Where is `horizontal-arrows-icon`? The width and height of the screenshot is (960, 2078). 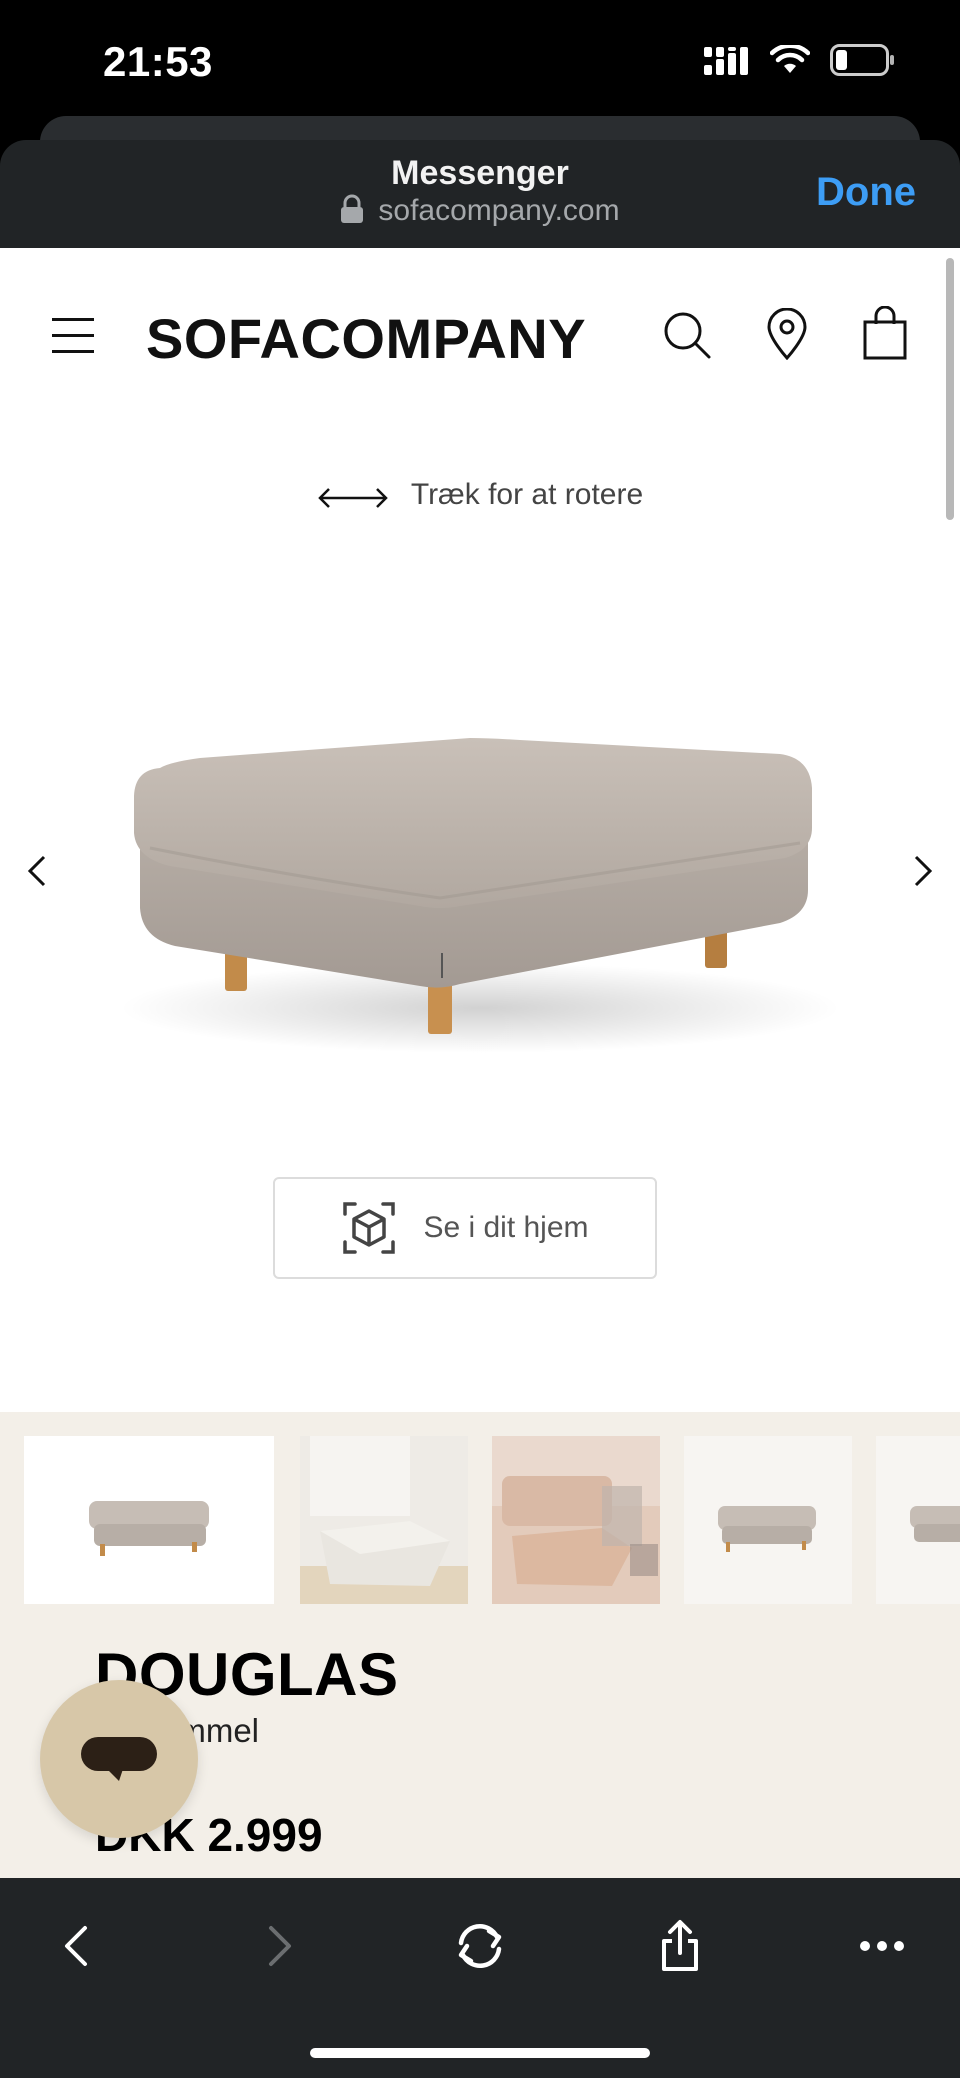
horizontal-arrows-icon is located at coordinates (353, 498).